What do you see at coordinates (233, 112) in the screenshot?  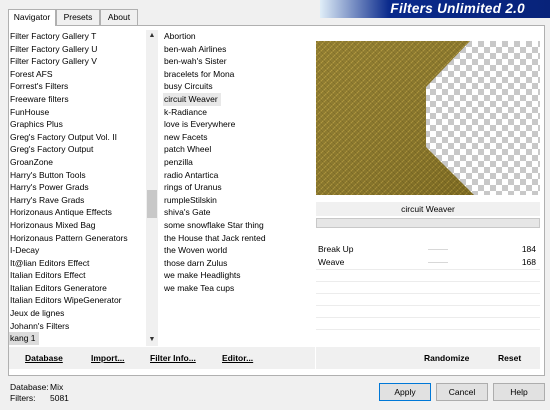 I see `filter-item: k-Radiance` at bounding box center [233, 112].